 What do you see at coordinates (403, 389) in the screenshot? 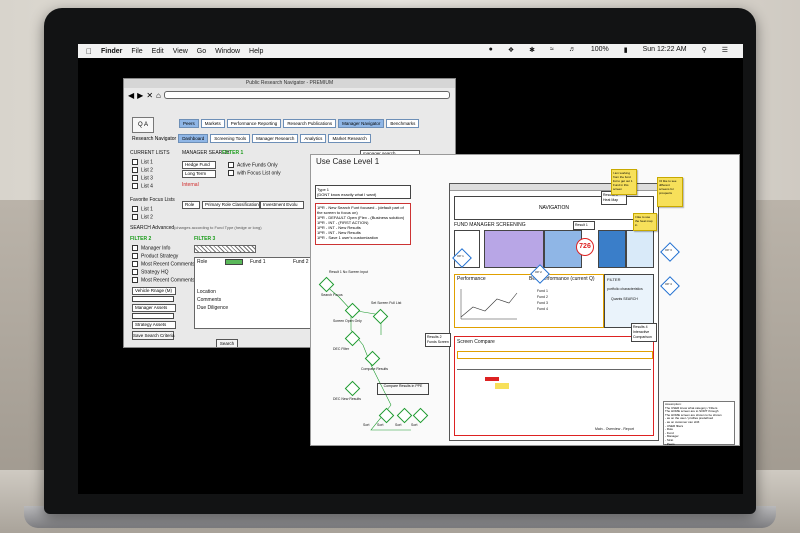
I see `compare-results-box: Compare Results in PPE` at bounding box center [403, 389].